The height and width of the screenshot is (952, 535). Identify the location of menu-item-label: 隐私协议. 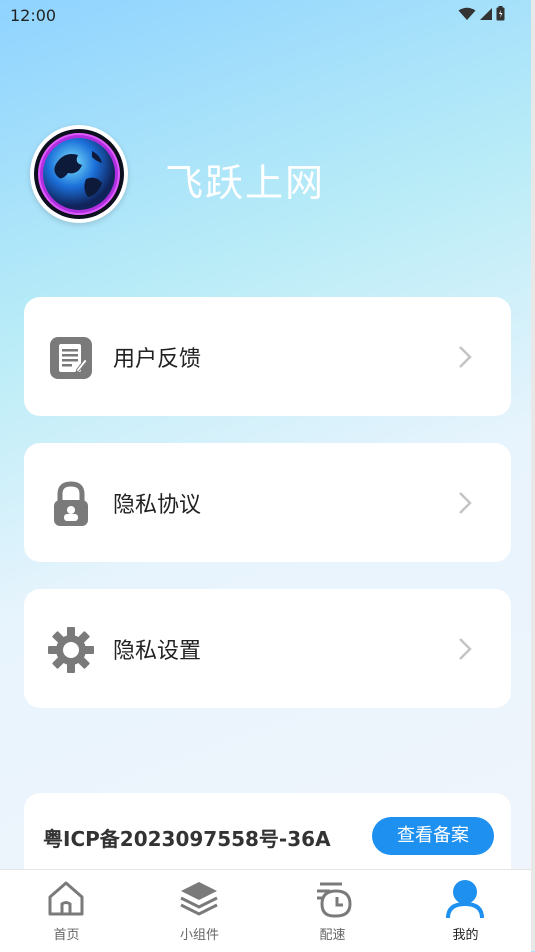
(157, 505).